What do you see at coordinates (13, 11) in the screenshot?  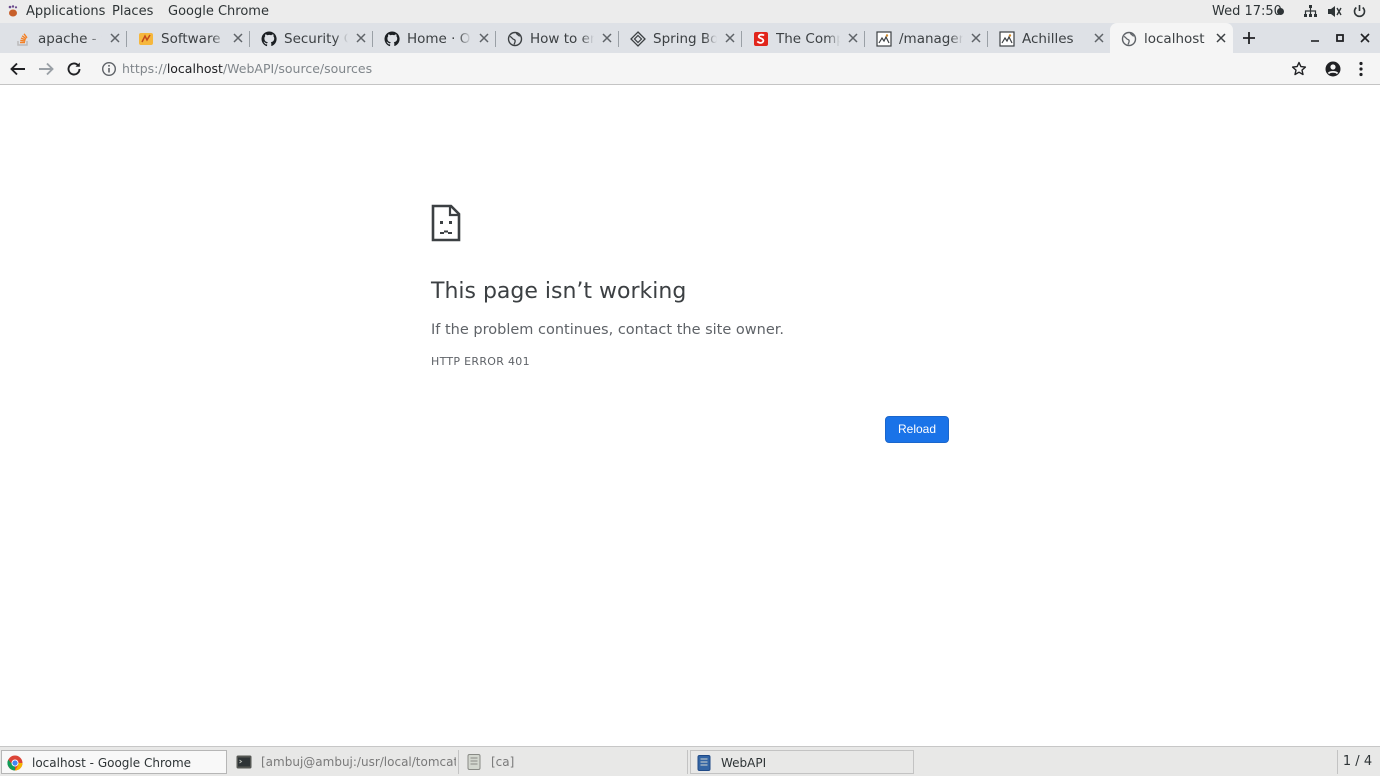 I see `gnome-foot-icon` at bounding box center [13, 11].